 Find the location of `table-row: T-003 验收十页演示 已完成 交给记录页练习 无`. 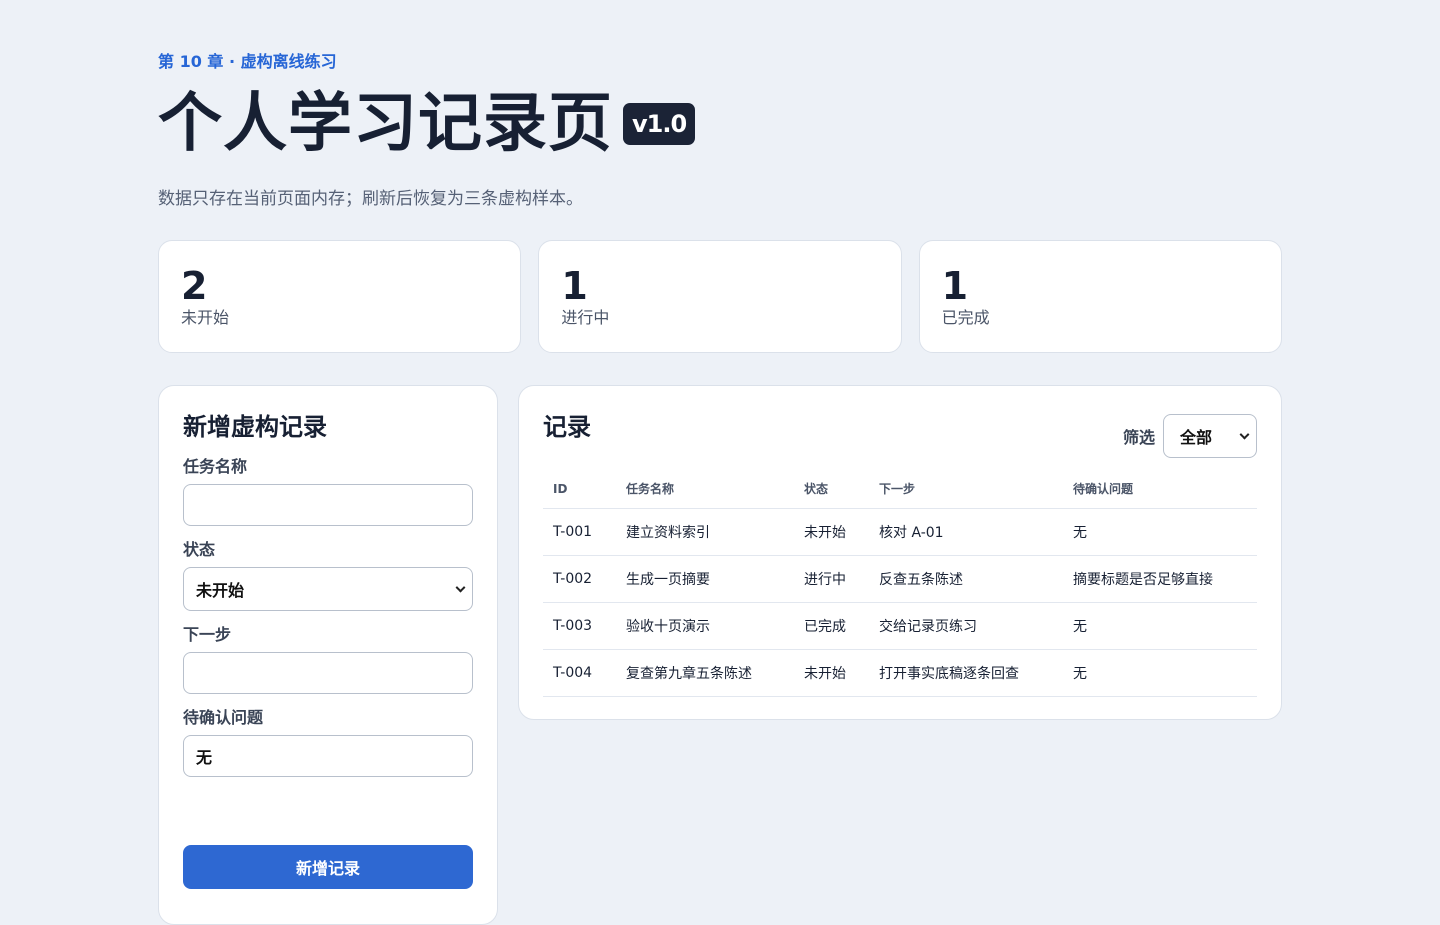

table-row: T-003 验收十页演示 已完成 交给记录页练习 无 is located at coordinates (900, 626).